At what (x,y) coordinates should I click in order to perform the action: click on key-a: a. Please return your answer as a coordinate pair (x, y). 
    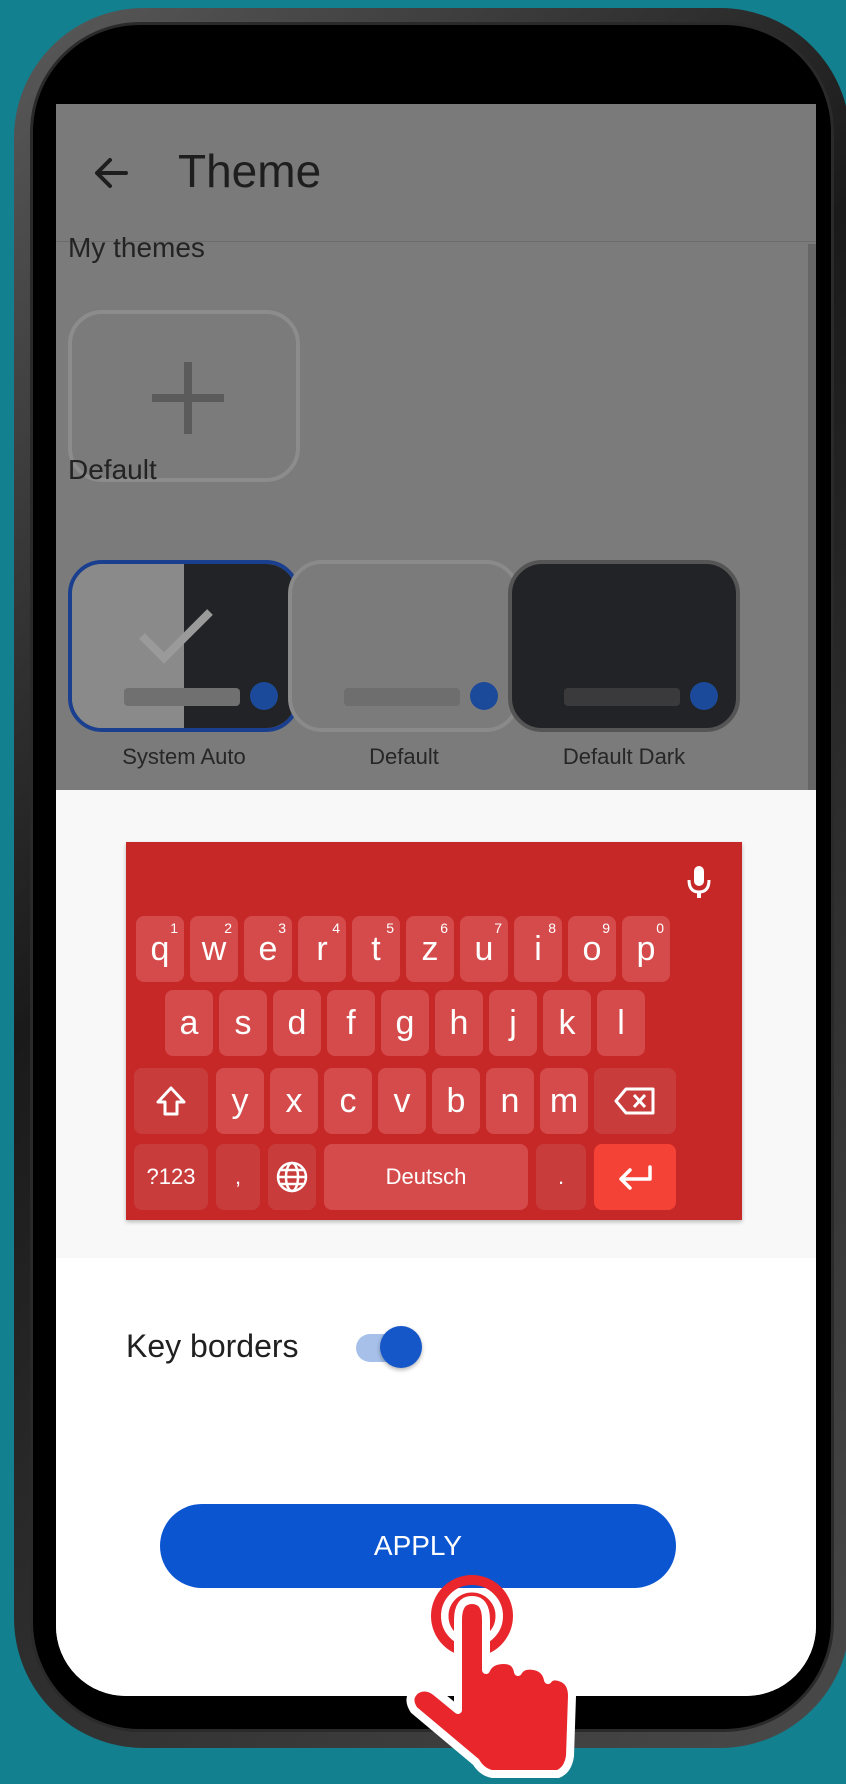
    Looking at the image, I should click on (189, 1023).